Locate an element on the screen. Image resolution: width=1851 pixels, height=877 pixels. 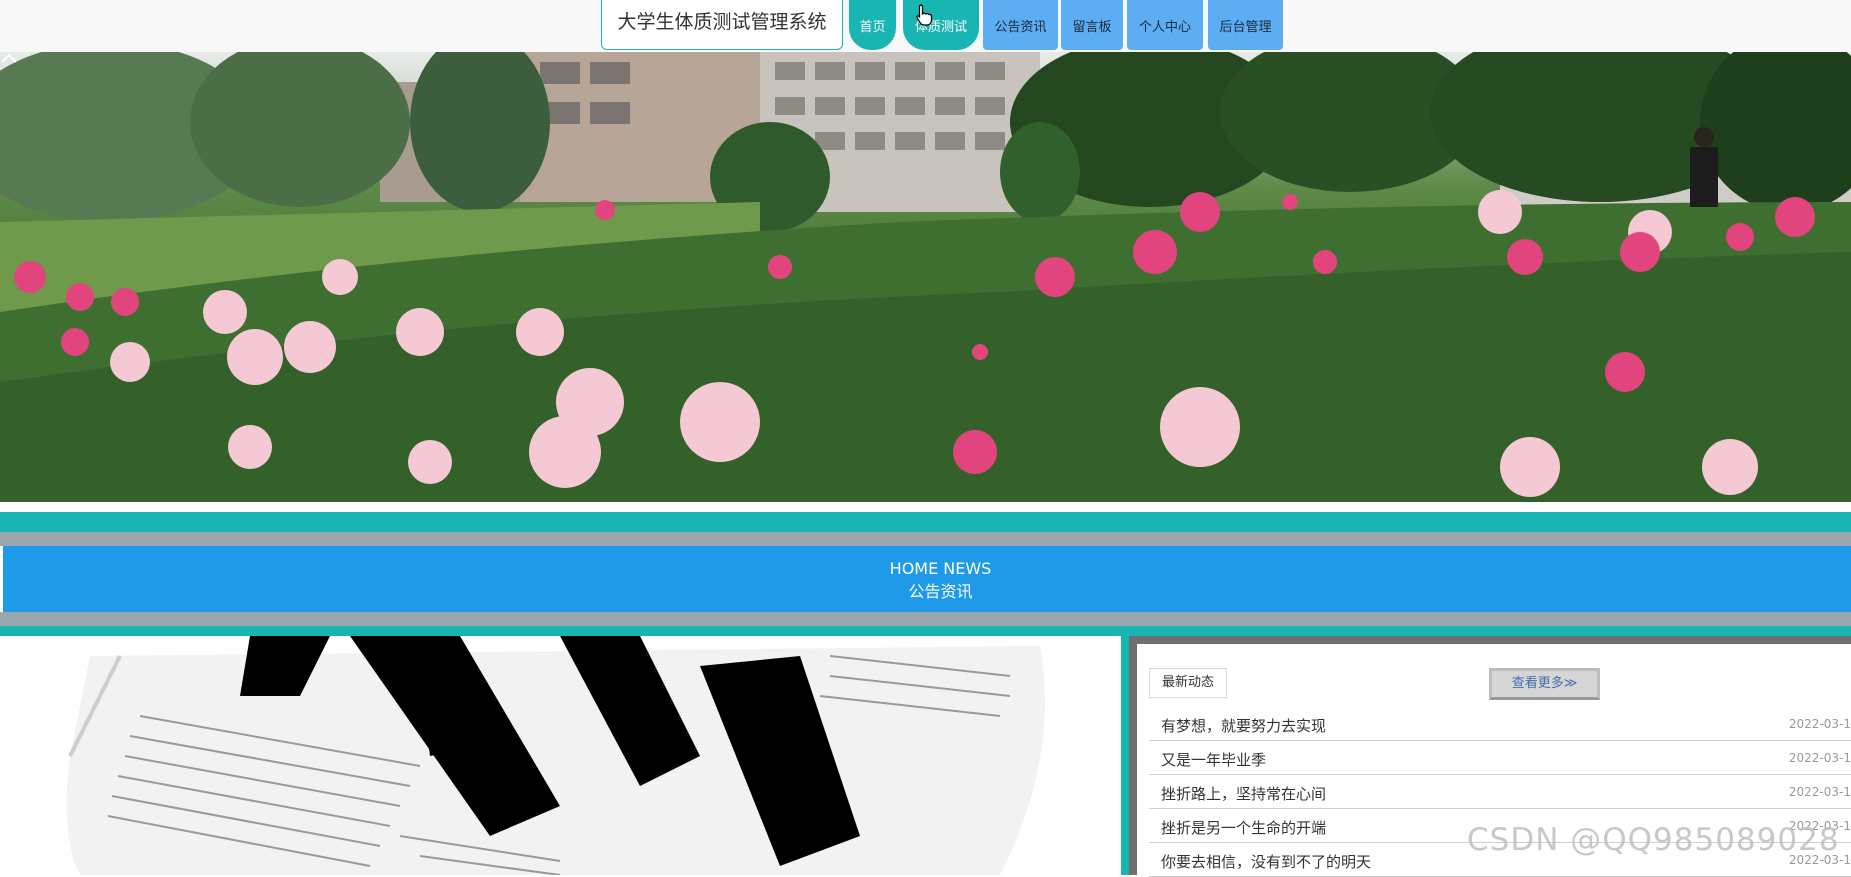
news-title: 又是一年毕业季 is located at coordinates (1213, 759).